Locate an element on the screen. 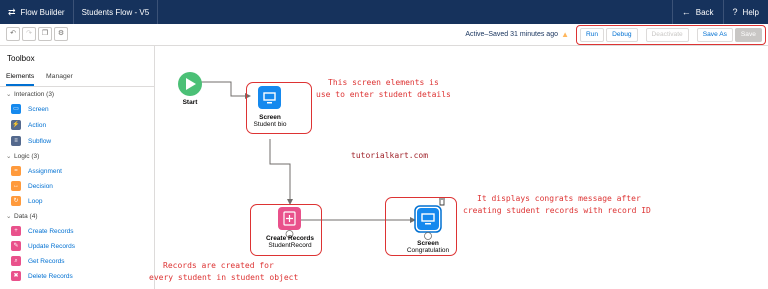 The height and width of the screenshot is (289, 768). loop-icon: ↻ is located at coordinates (16, 201).